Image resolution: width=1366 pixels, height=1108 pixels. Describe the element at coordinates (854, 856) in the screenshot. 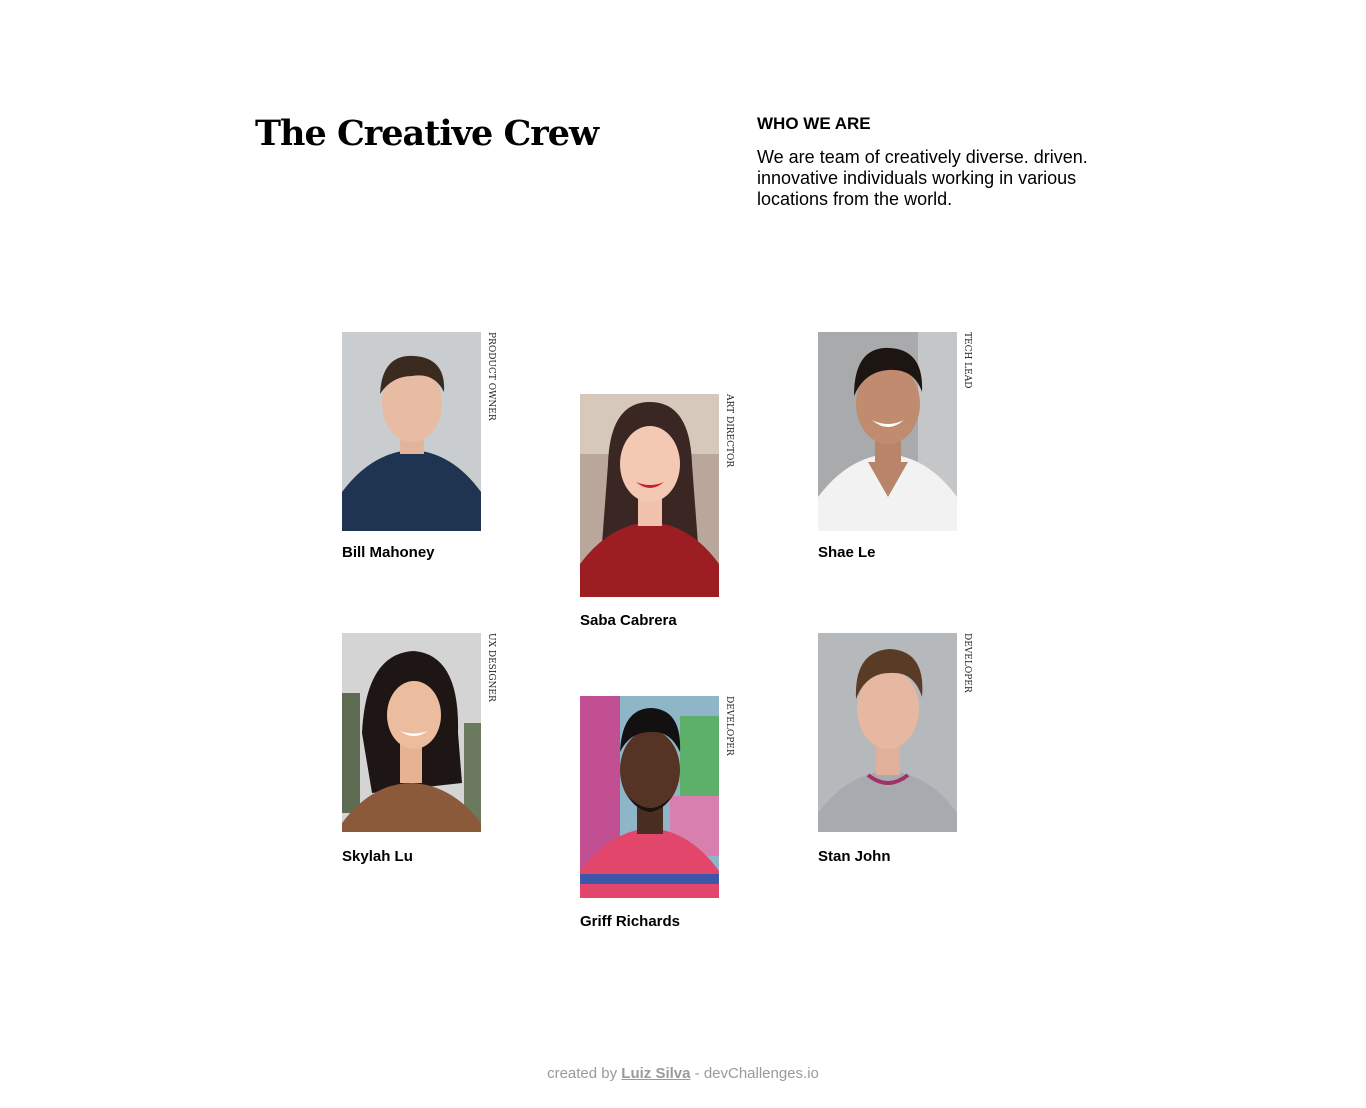

I see `member-name: Stan John` at that location.